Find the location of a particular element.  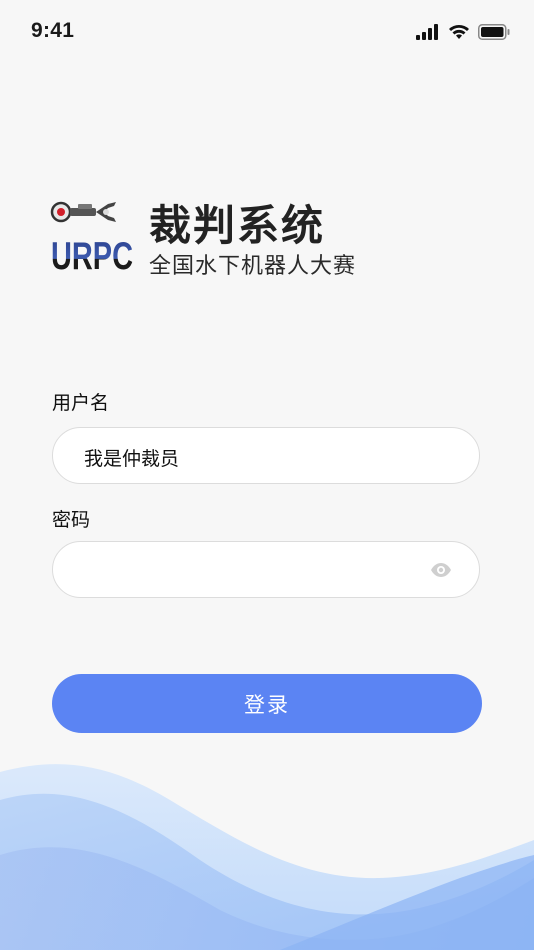

status-icons is located at coordinates (463, 32).